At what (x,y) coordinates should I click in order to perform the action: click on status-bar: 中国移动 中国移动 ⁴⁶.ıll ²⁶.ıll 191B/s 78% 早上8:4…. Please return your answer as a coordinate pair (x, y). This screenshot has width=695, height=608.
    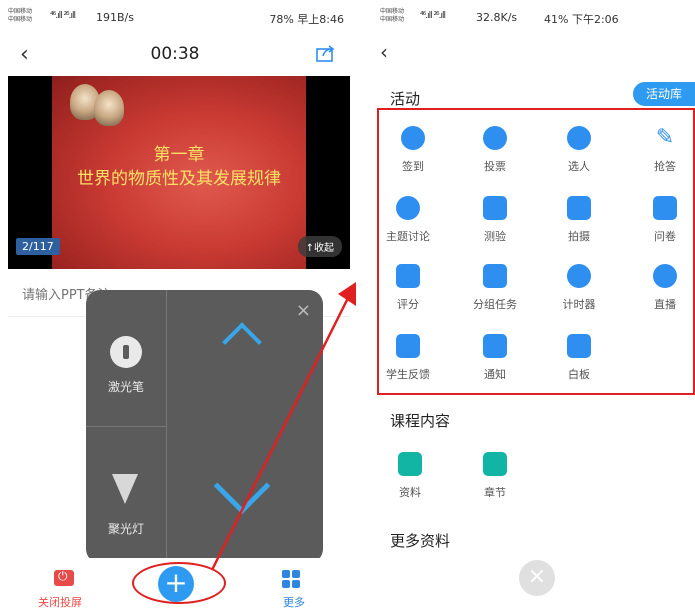
    Looking at the image, I should click on (175, 17).